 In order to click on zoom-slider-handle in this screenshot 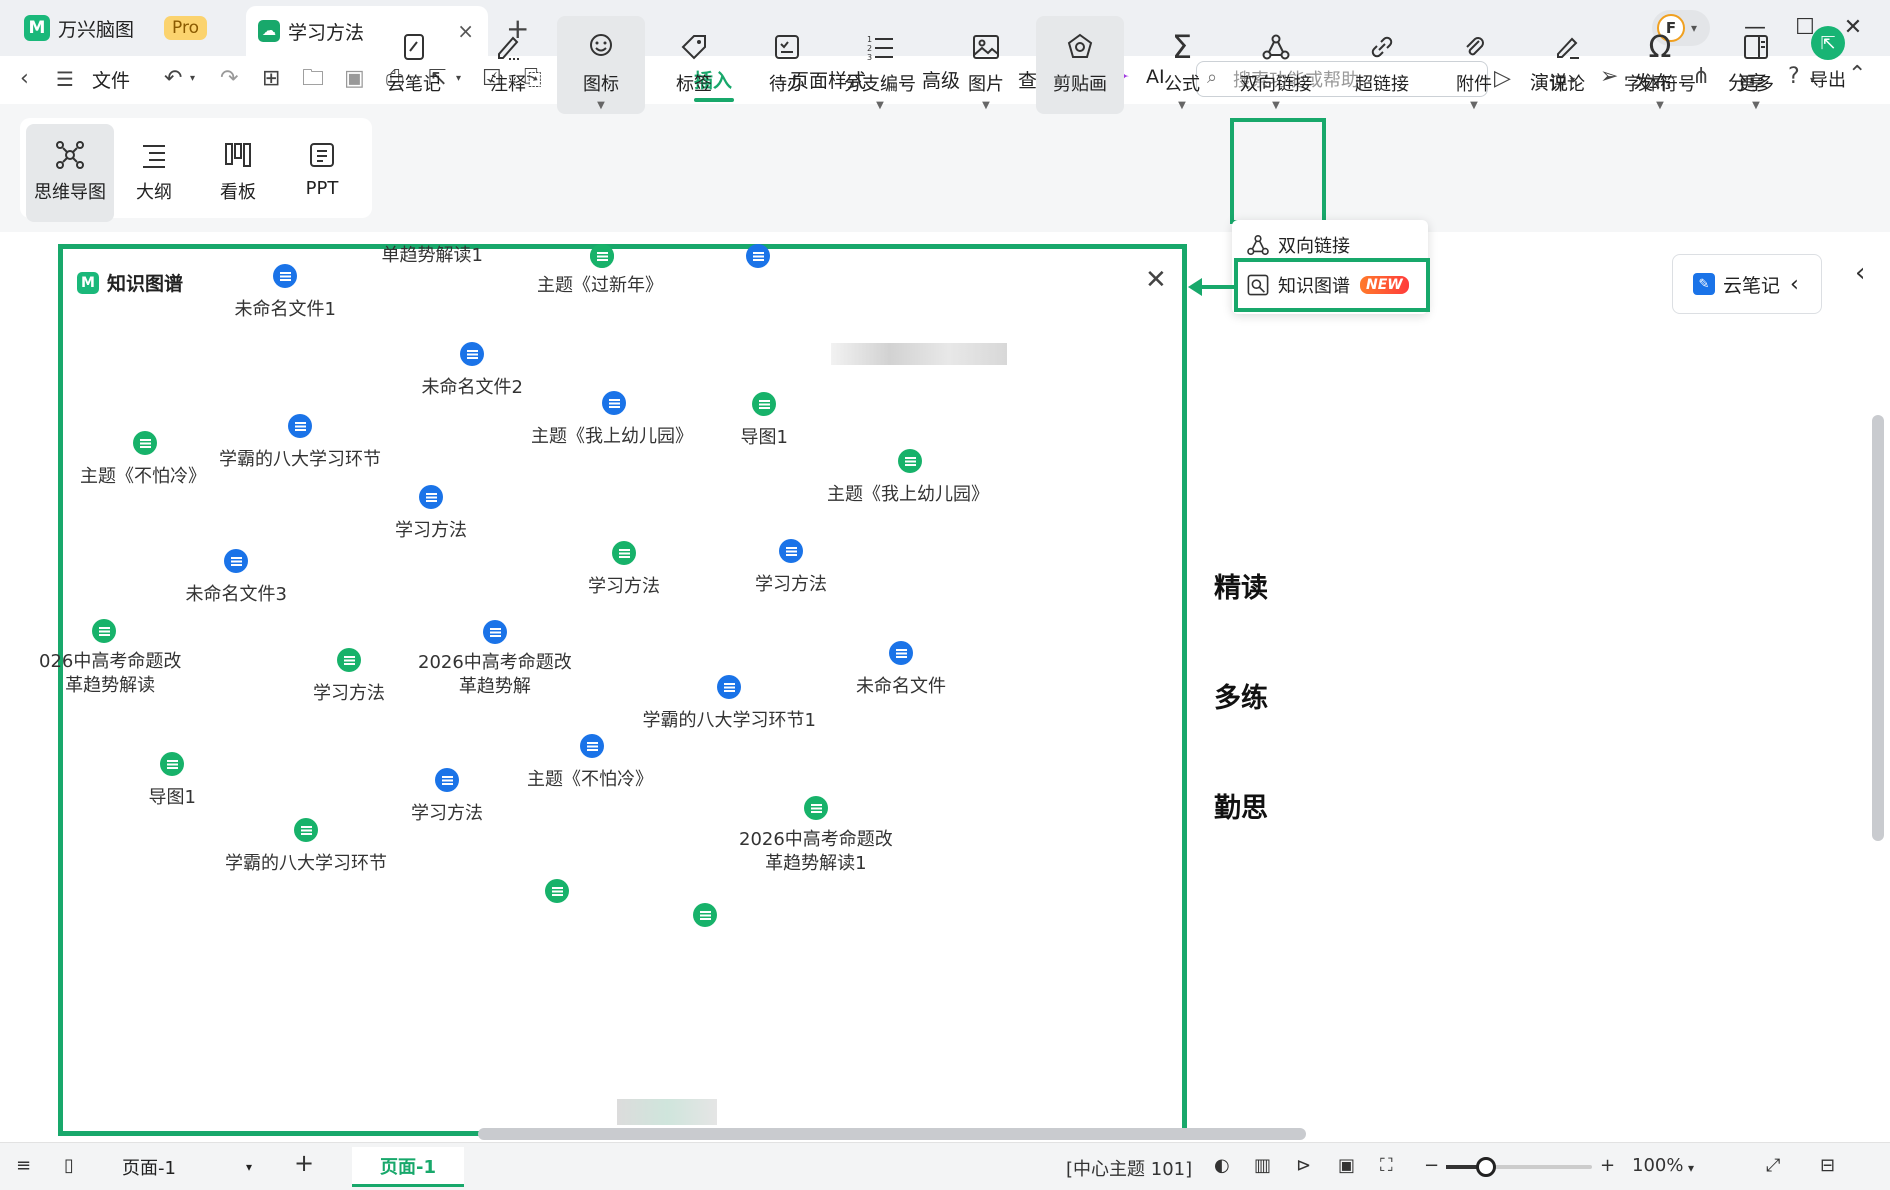, I will do `click(1486, 1167)`.